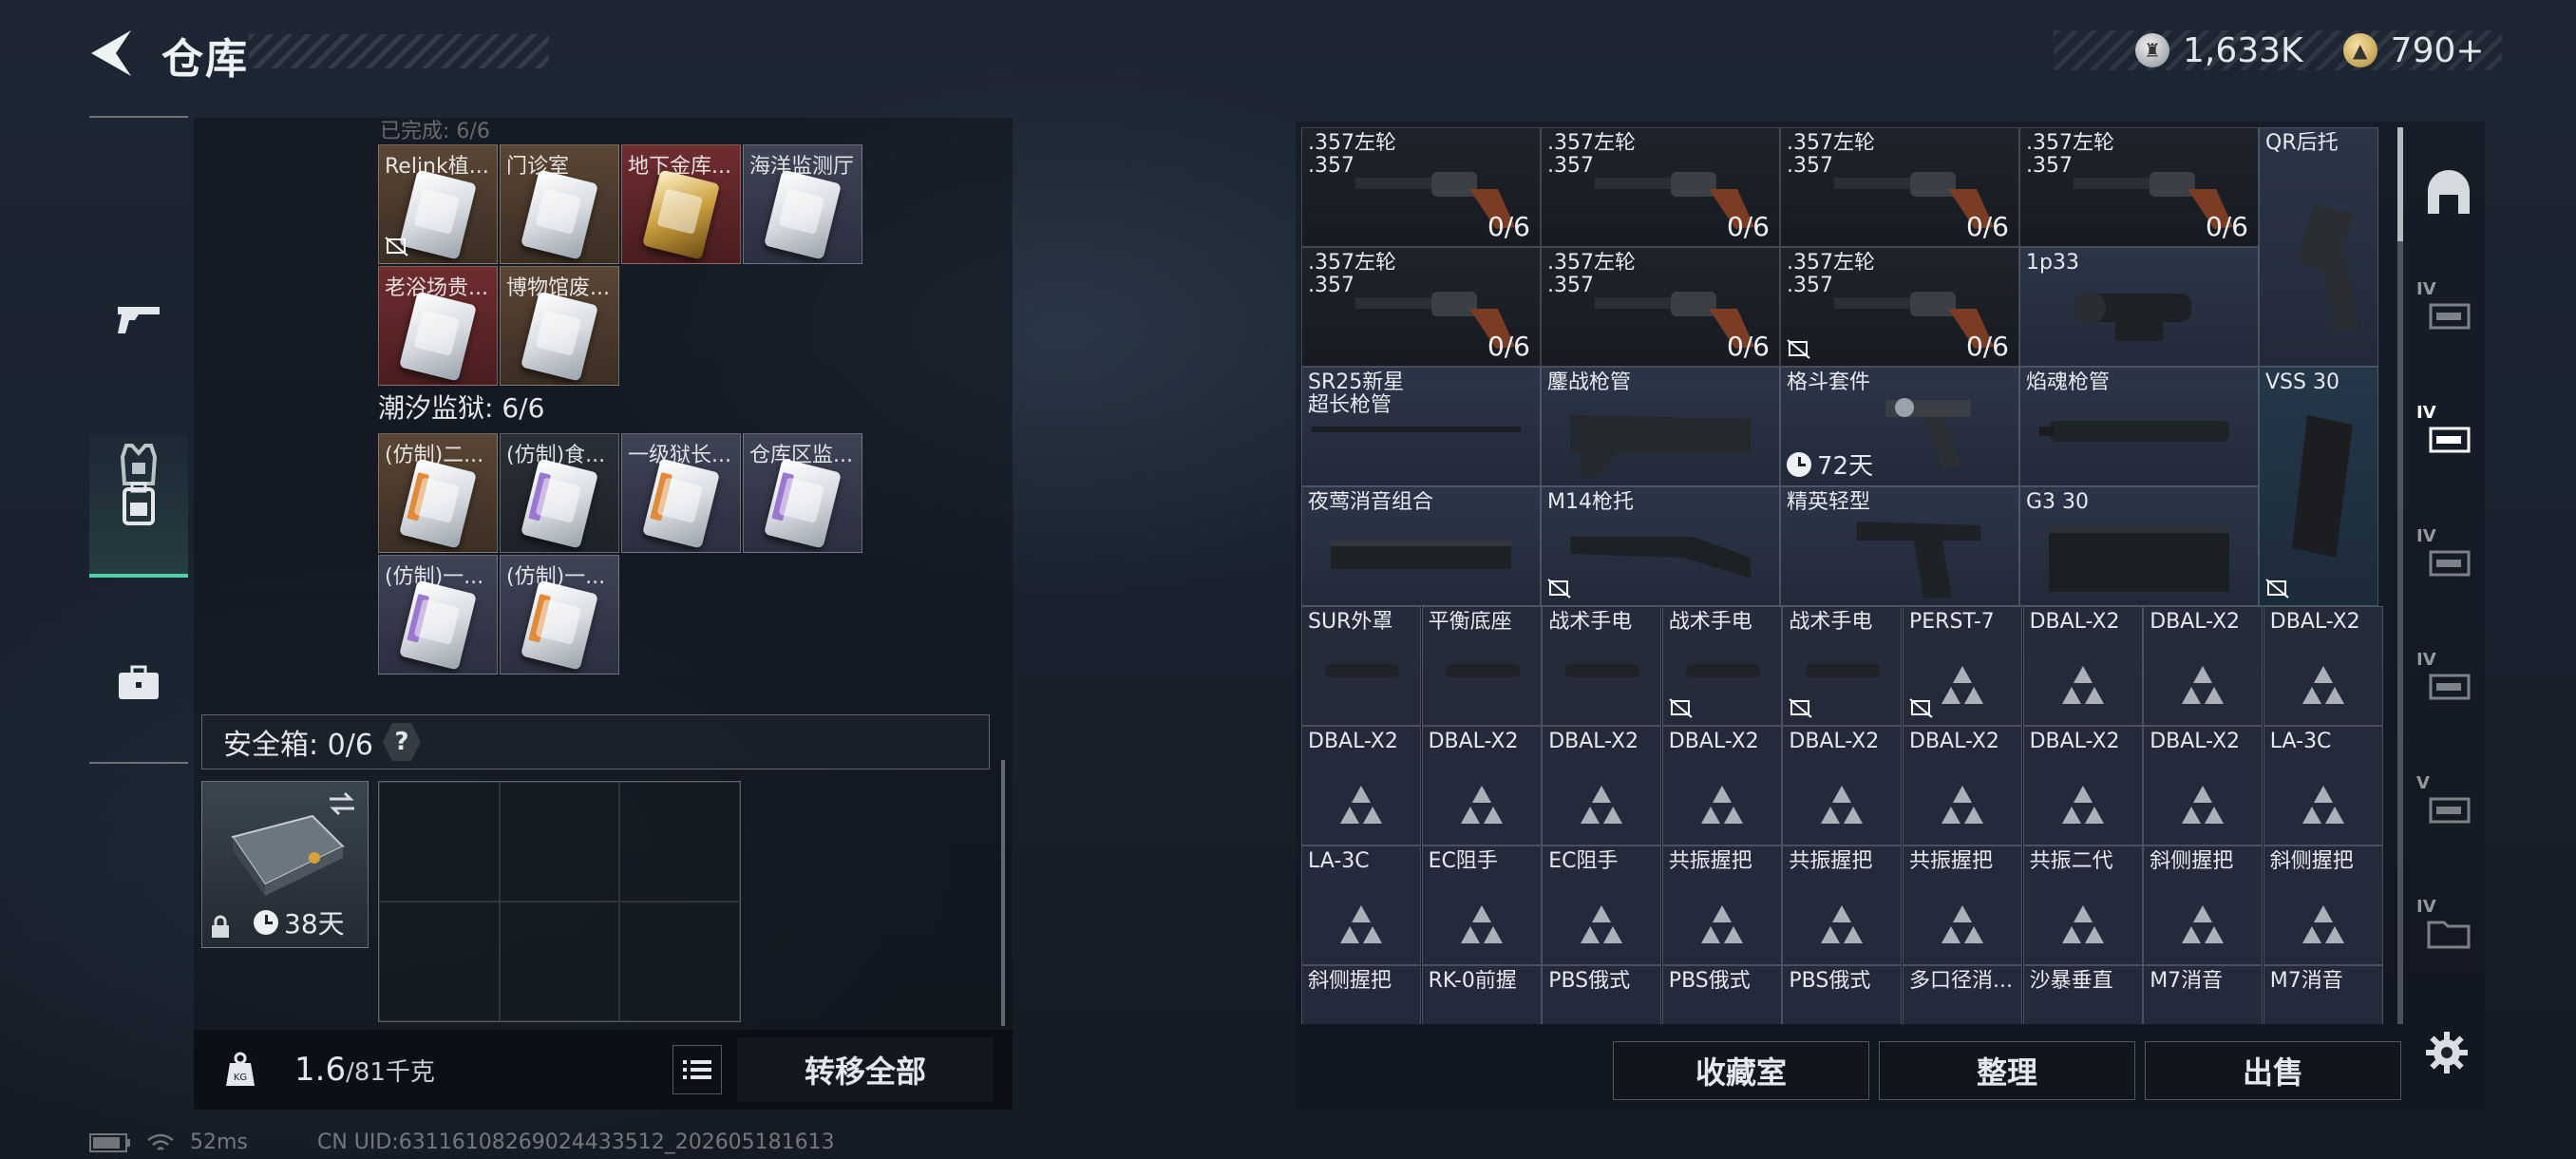  What do you see at coordinates (1421, 546) in the screenshot?
I see `suppressor-kit-item: 夜莺消音组合` at bounding box center [1421, 546].